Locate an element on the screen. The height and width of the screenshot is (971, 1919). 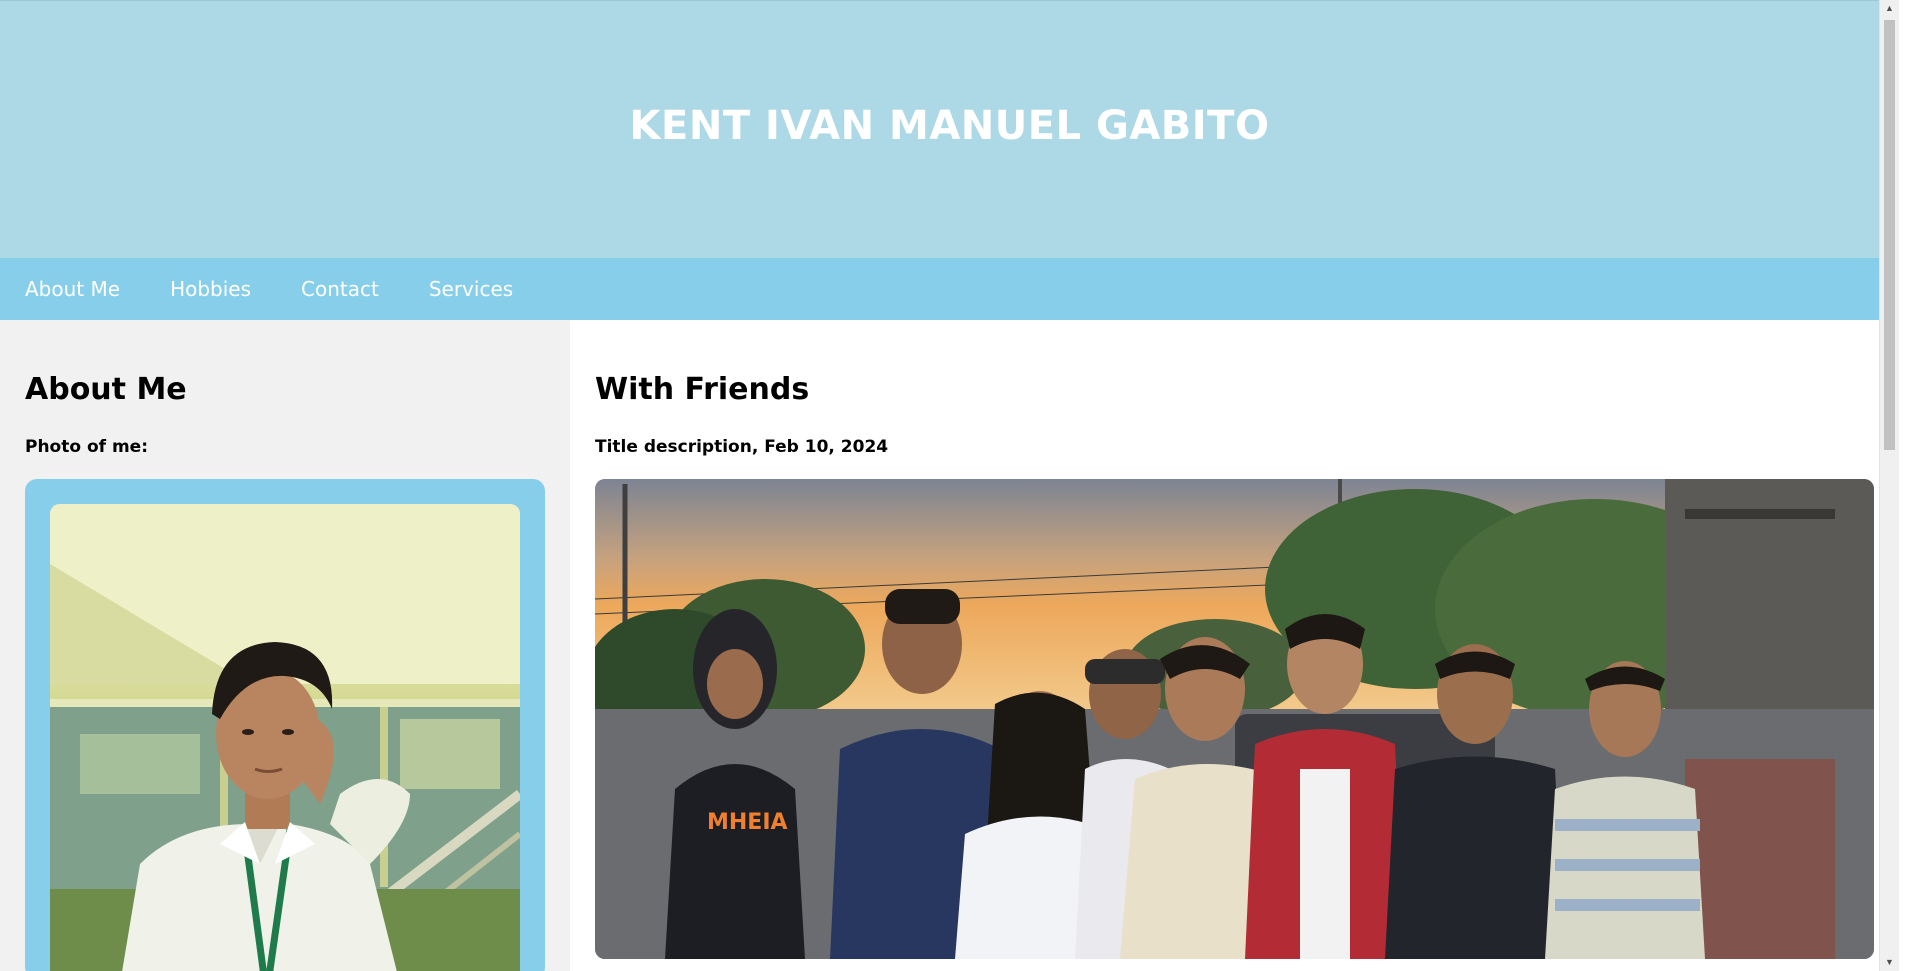
profile-photo-illustration is located at coordinates (285, 737).